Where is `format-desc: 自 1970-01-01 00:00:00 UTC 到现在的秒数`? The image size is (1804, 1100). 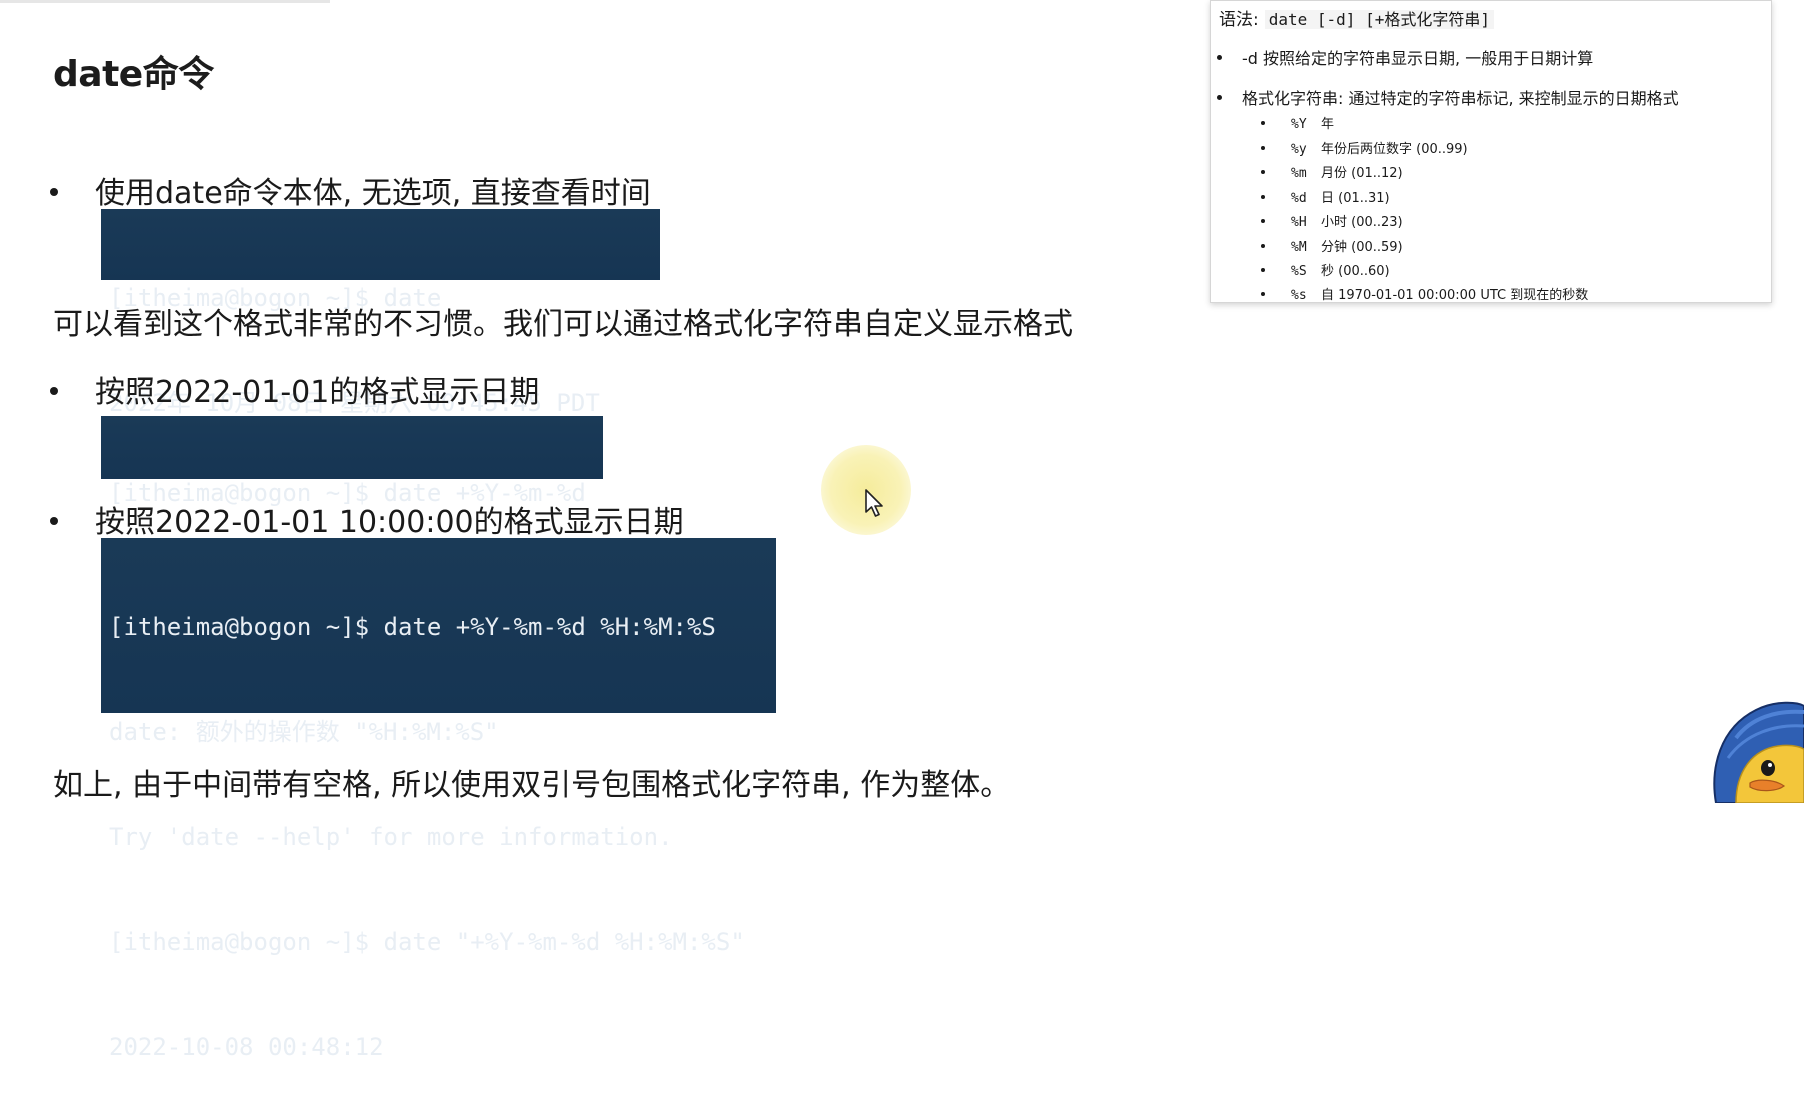 format-desc: 自 1970-01-01 00:00:00 UTC 到现在的秒数 is located at coordinates (1455, 295).